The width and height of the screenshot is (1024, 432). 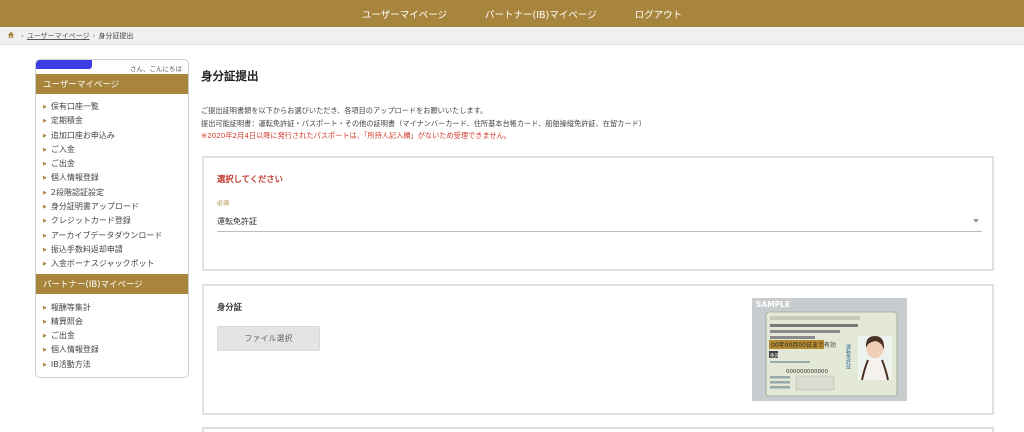 I want to click on sidebar-item-label: ご入金, so click(x=62, y=149).